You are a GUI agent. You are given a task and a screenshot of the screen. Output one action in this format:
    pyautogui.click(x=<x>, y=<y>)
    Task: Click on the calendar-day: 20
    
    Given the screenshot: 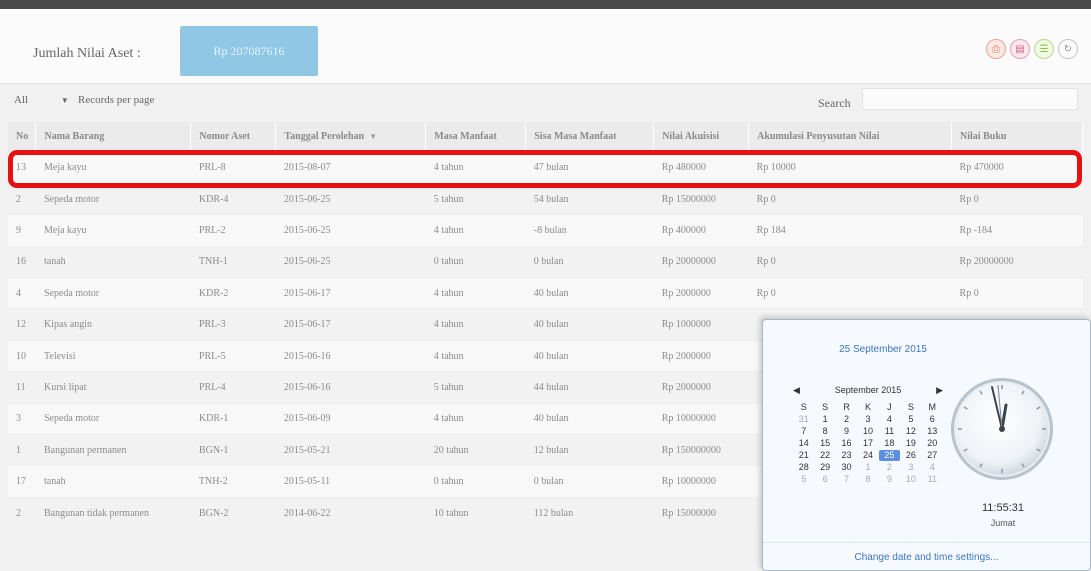 What is the action you would take?
    pyautogui.click(x=932, y=443)
    